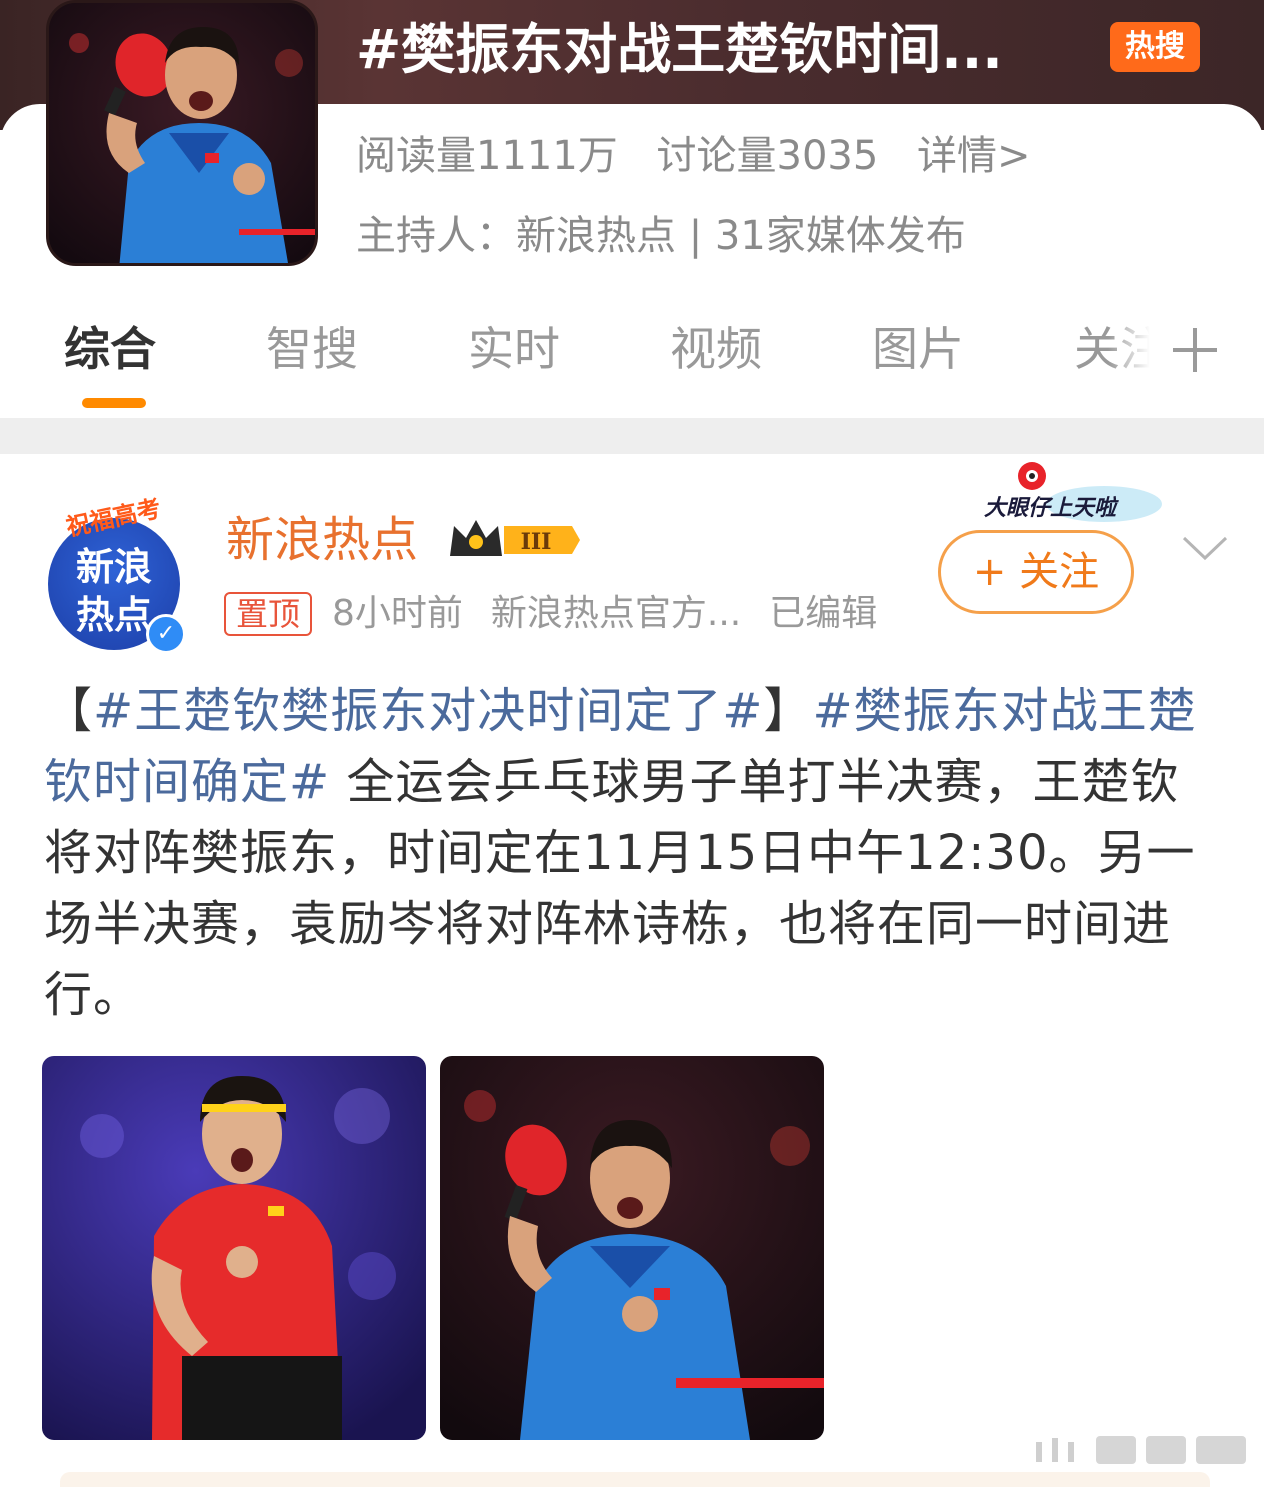 The height and width of the screenshot is (1487, 1264). Describe the element at coordinates (1050, 508) in the screenshot. I see `event-sticker-text: 大眼仔上天啦` at that location.